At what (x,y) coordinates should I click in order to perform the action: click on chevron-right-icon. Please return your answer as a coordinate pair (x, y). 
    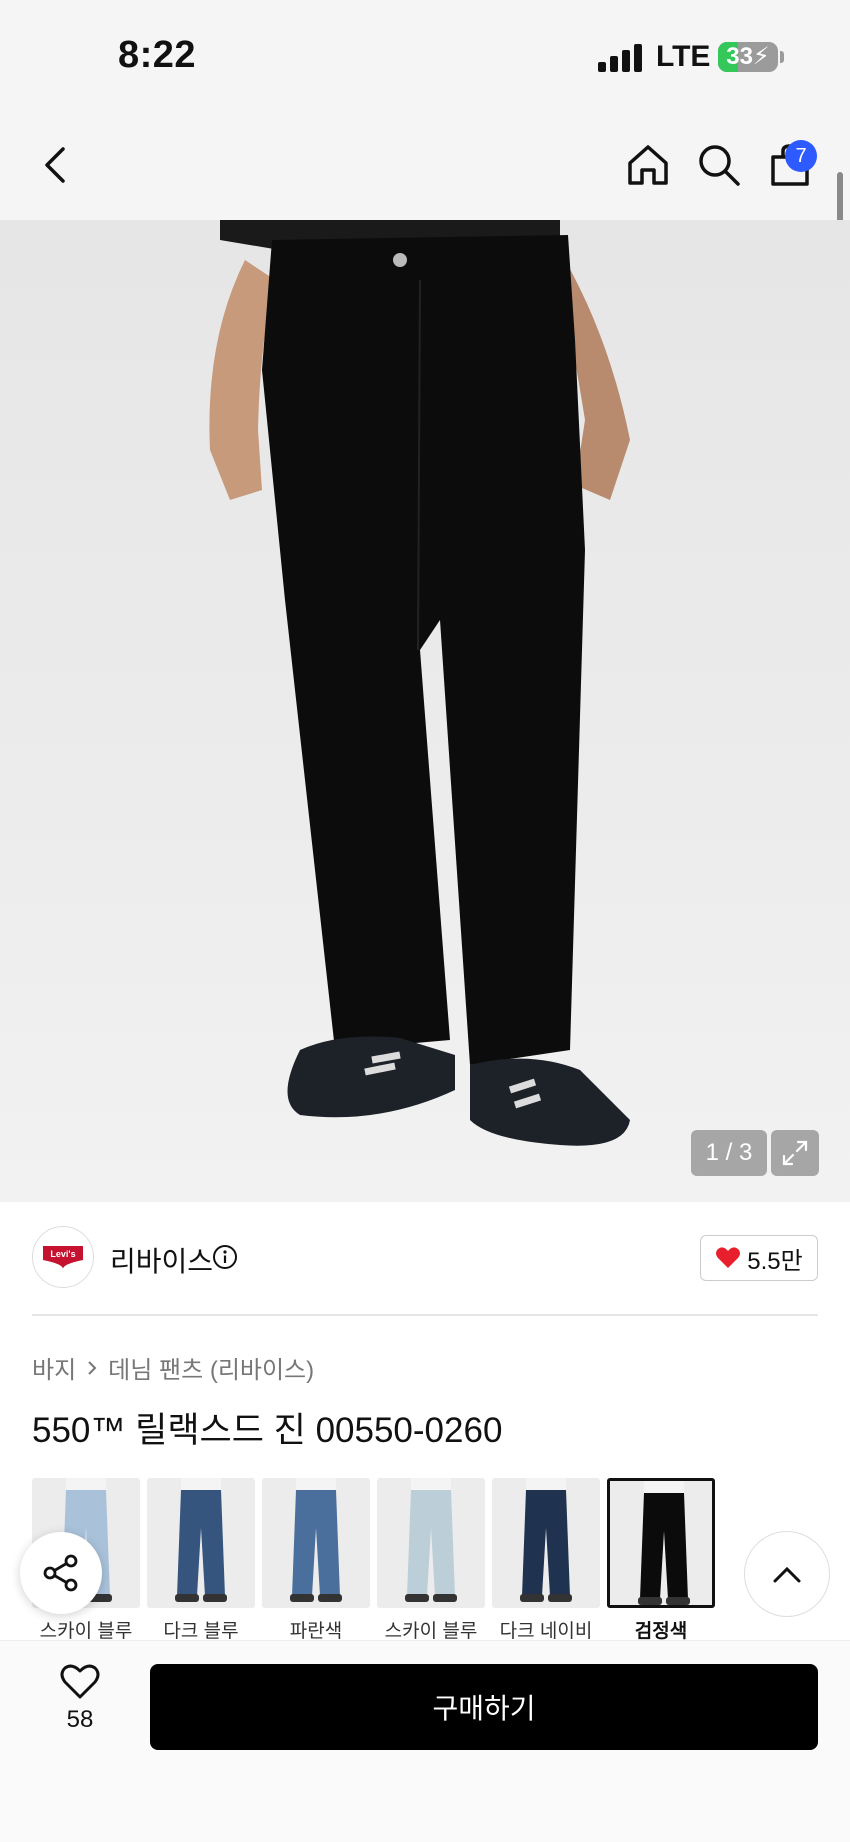
    Looking at the image, I should click on (92, 1367).